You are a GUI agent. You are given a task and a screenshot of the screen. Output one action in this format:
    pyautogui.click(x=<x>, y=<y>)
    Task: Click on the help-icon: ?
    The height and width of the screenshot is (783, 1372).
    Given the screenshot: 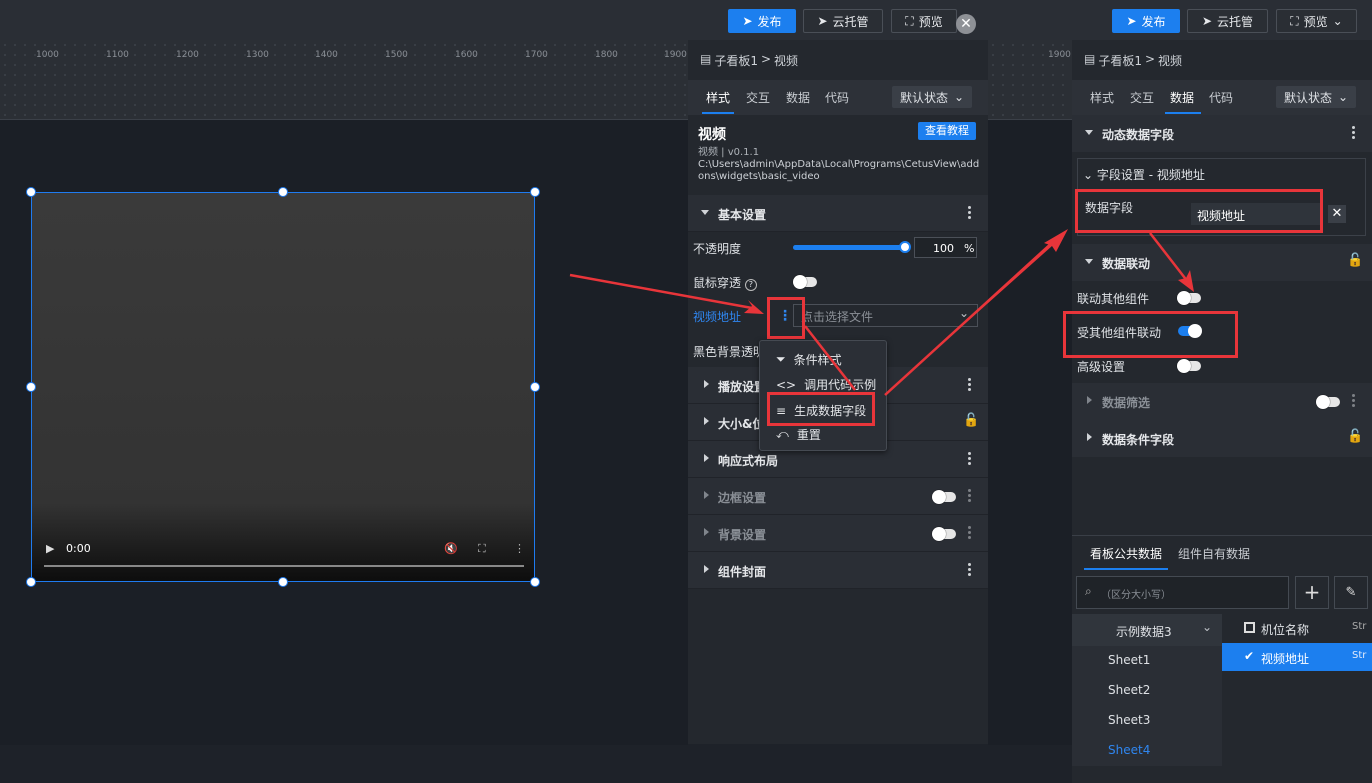 What is the action you would take?
    pyautogui.click(x=750, y=285)
    